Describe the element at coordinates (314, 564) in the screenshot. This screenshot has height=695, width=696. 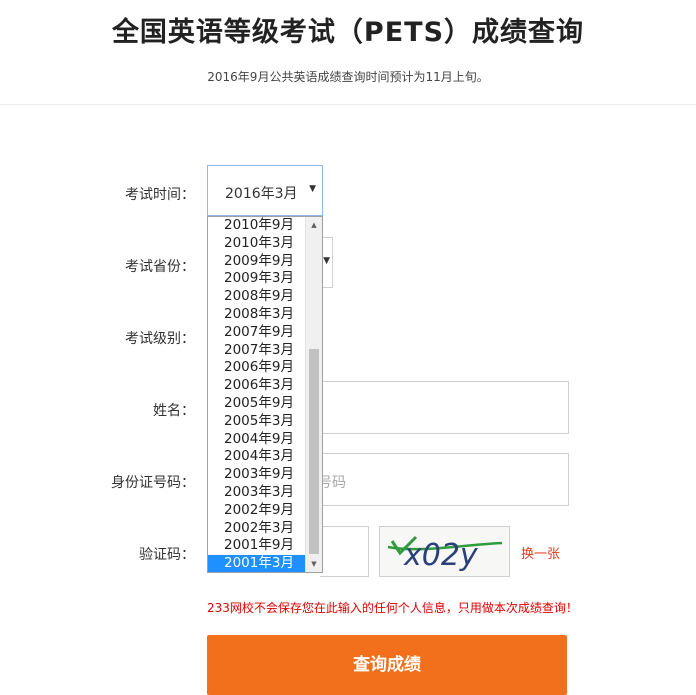
I see `scroll-down-icon: ▼` at that location.